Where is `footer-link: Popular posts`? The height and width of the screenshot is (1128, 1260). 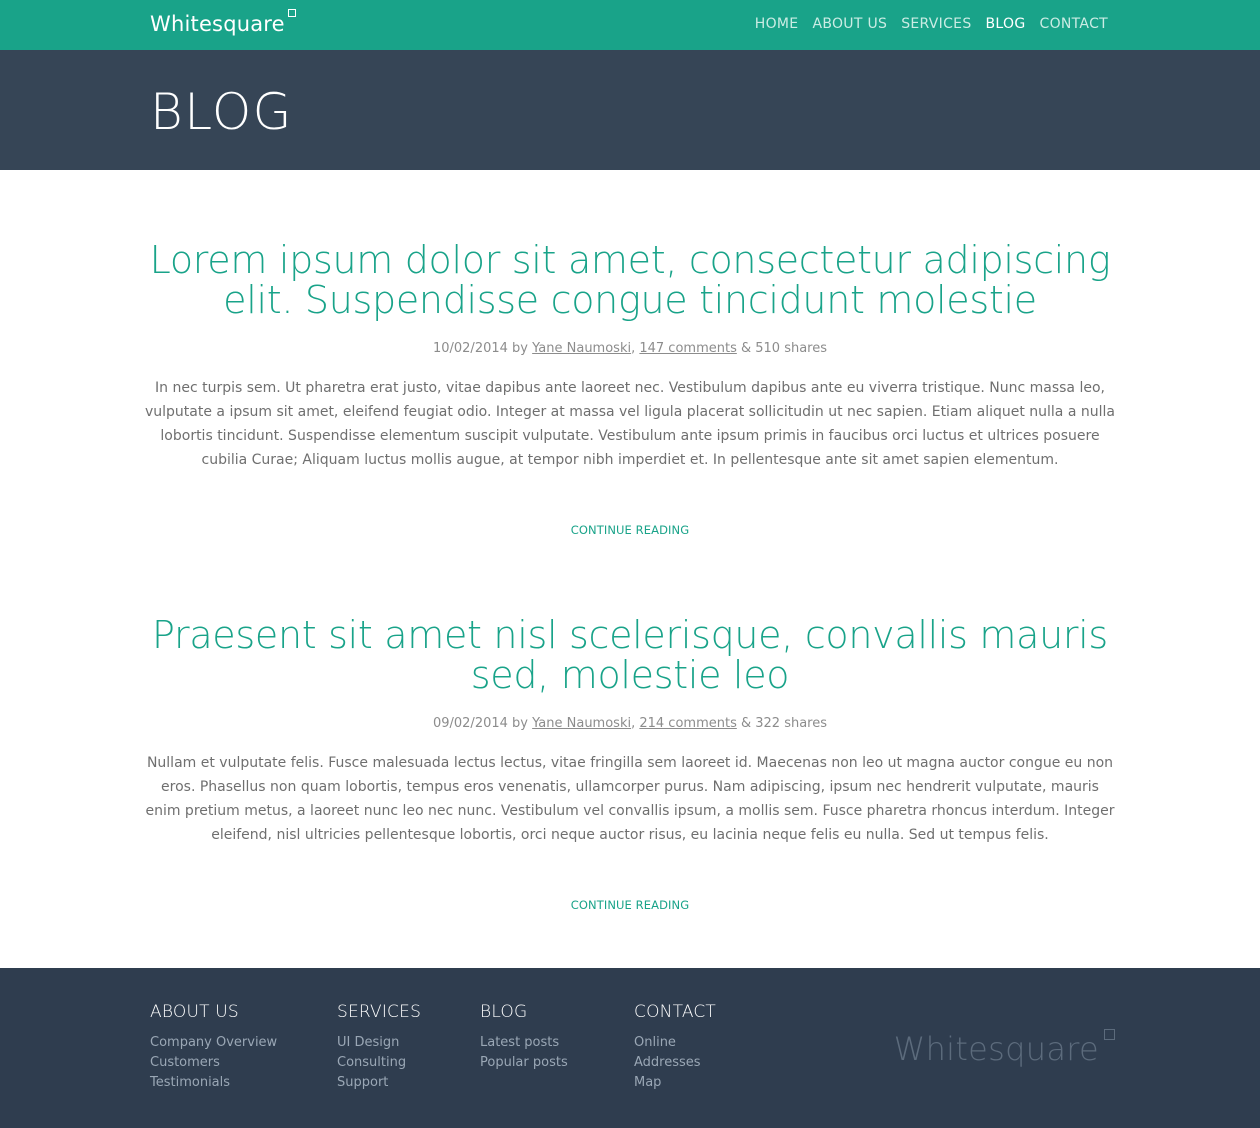 footer-link: Popular posts is located at coordinates (524, 1063).